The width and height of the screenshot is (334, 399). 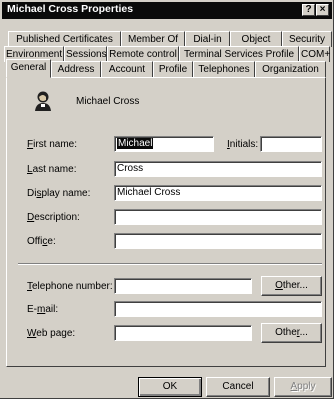 I want to click on cancel-button: Cancel, so click(x=238, y=387).